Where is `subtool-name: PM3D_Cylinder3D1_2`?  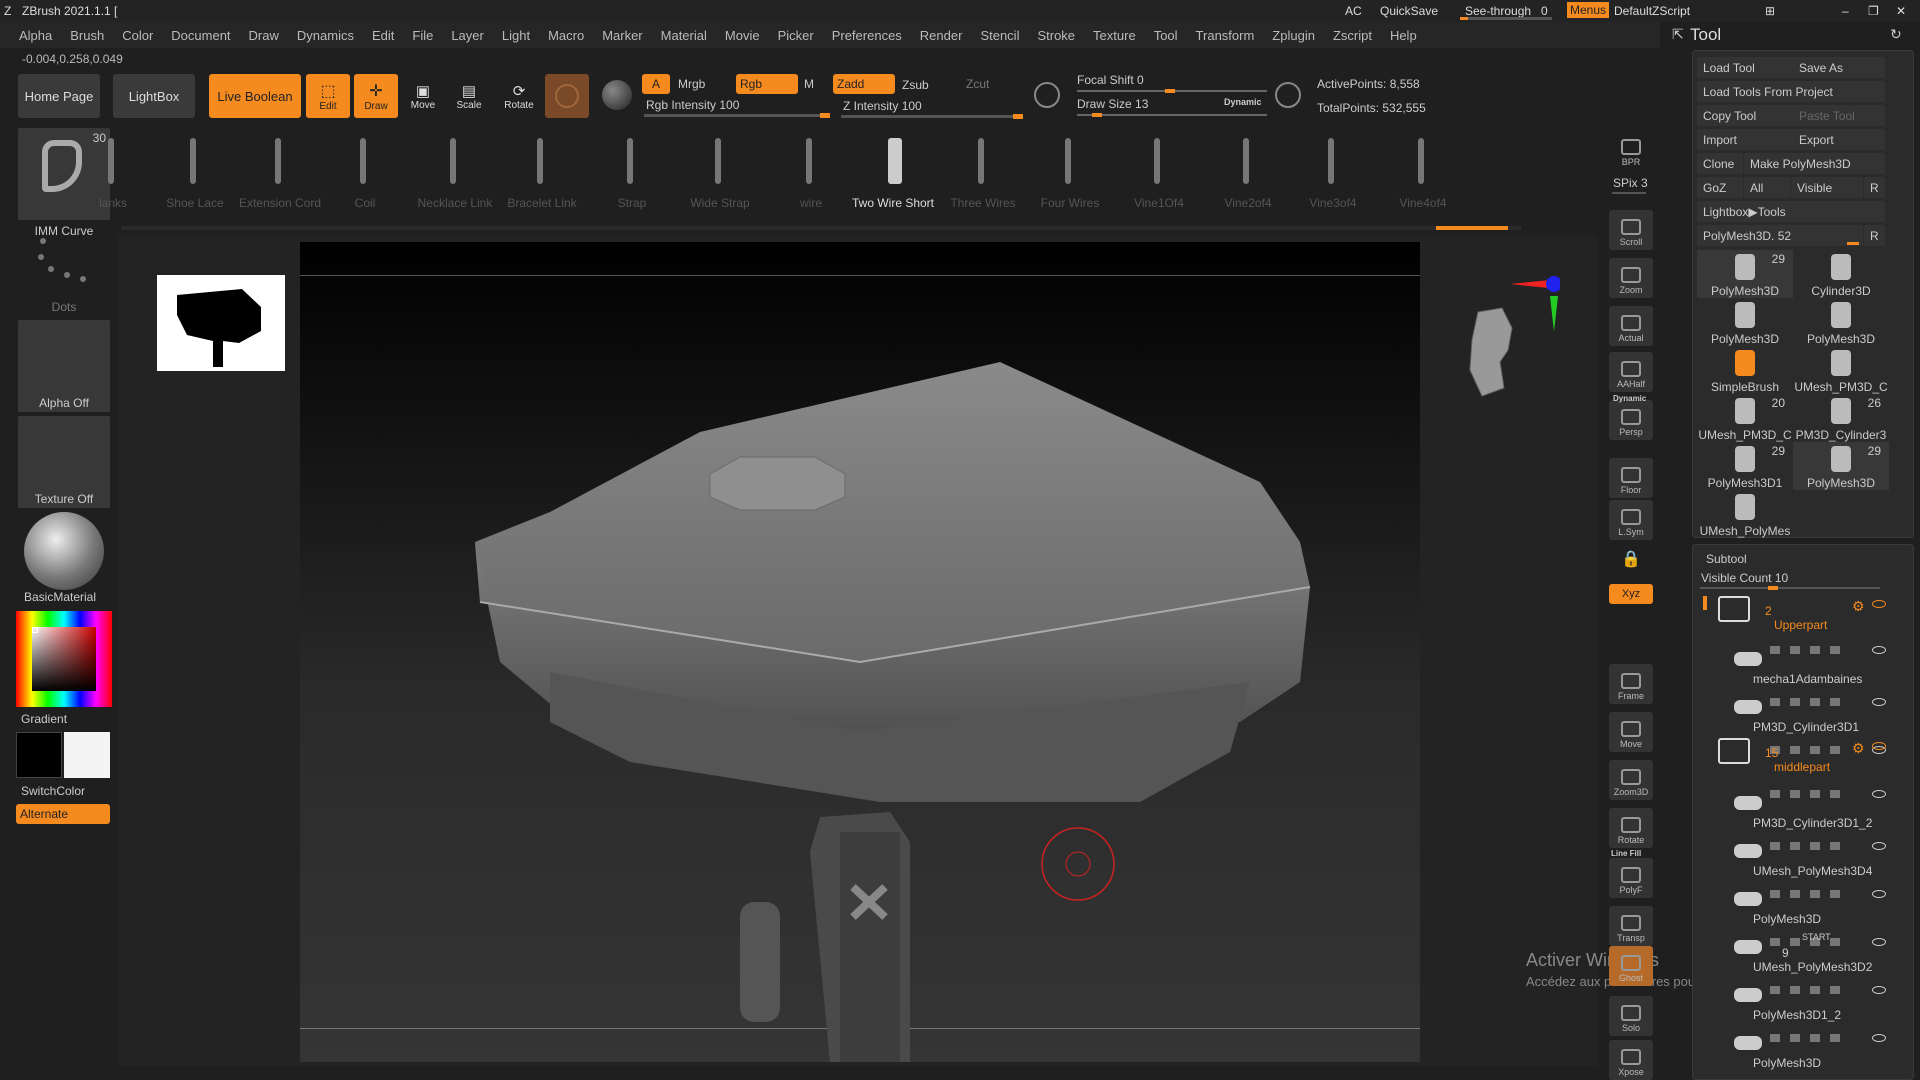 subtool-name: PM3D_Cylinder3D1_2 is located at coordinates (1812, 823).